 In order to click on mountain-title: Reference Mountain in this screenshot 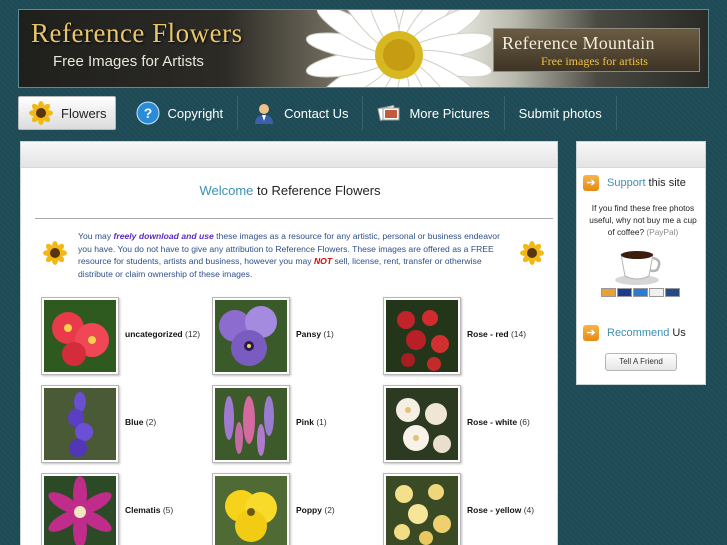, I will do `click(578, 43)`.